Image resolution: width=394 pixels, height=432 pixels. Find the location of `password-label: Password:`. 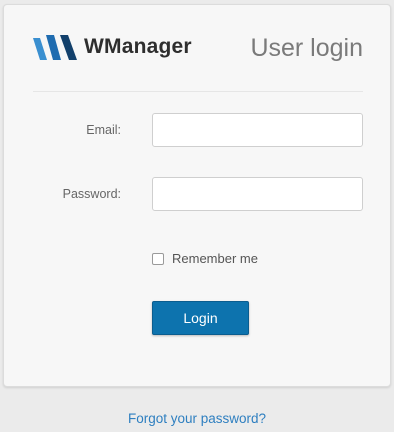

password-label: Password: is located at coordinates (91, 194).